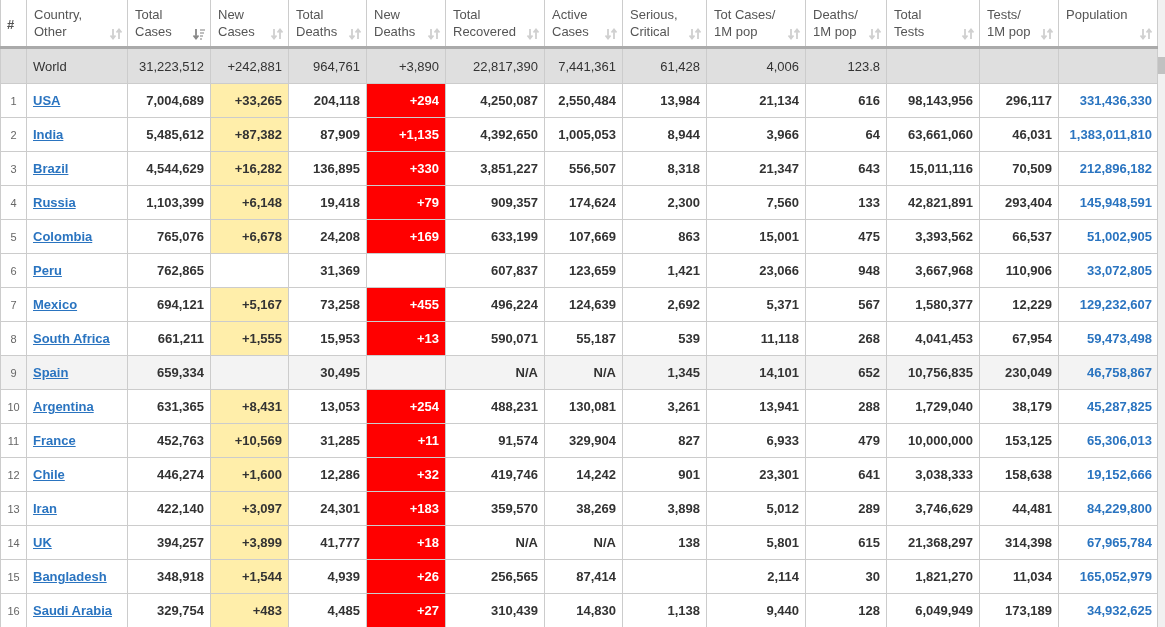 Image resolution: width=1165 pixels, height=627 pixels. I want to click on table-cell: +294, so click(424, 100).